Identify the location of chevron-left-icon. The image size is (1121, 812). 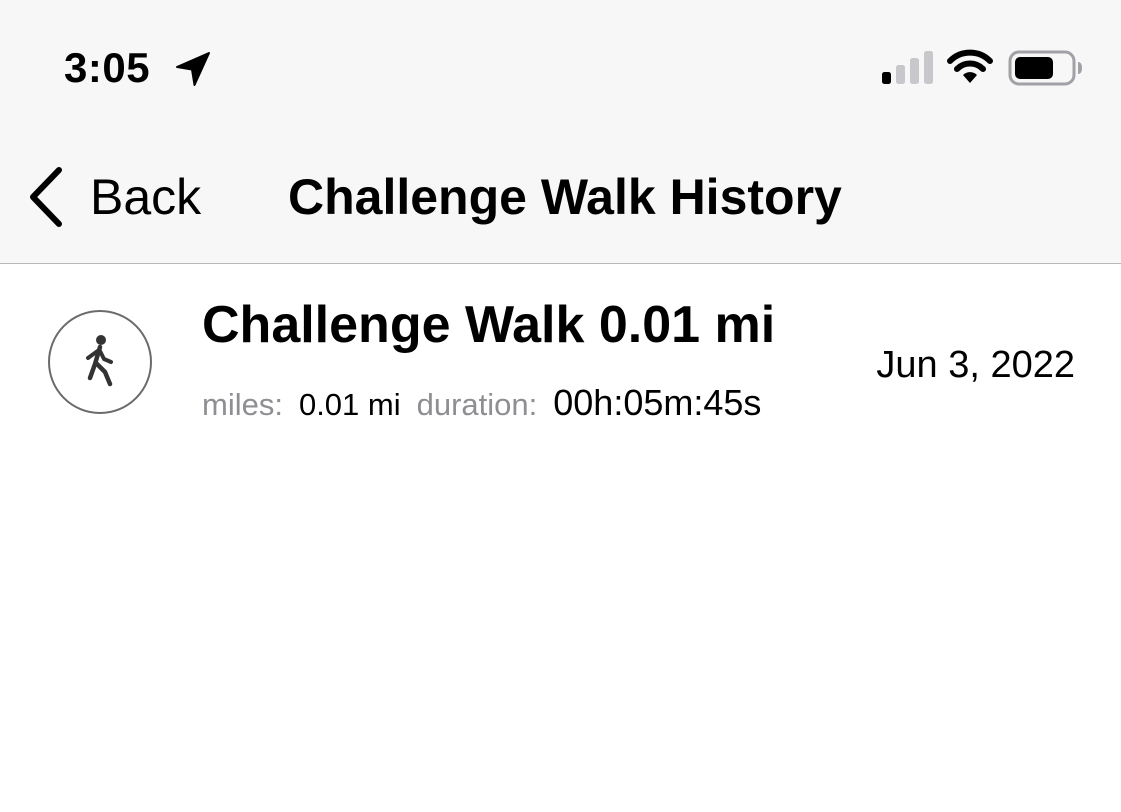
(46, 197).